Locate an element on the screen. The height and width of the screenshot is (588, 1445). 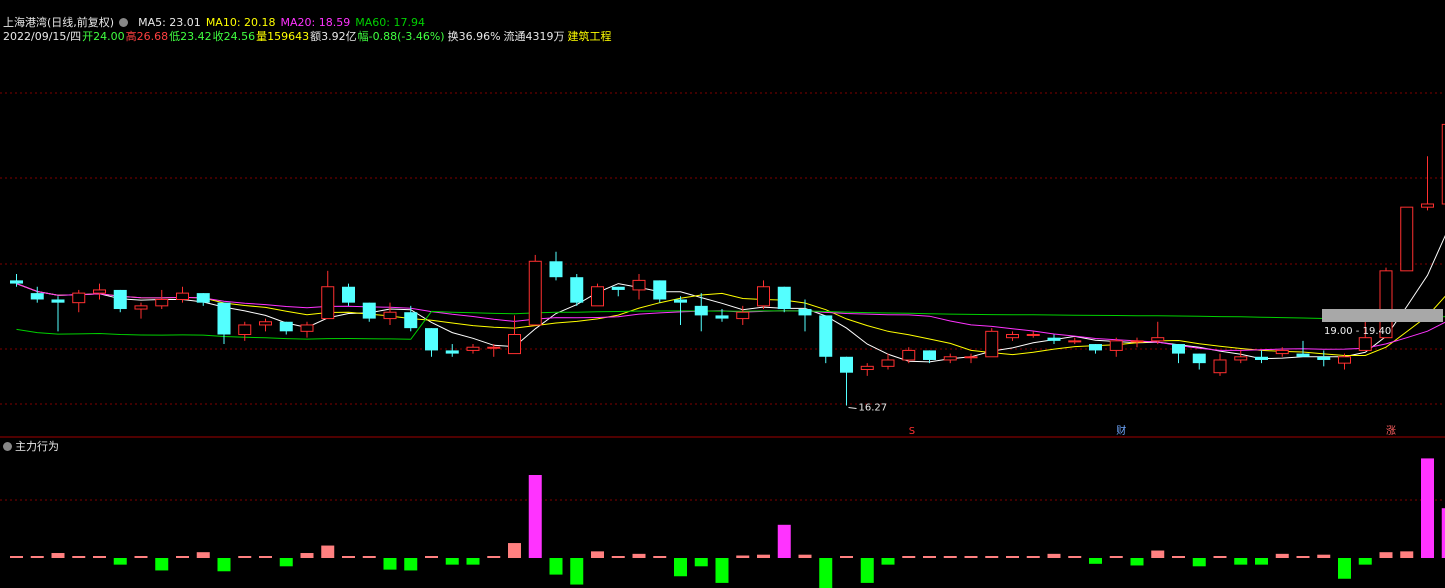
ma10-line is located at coordinates (730, 319).